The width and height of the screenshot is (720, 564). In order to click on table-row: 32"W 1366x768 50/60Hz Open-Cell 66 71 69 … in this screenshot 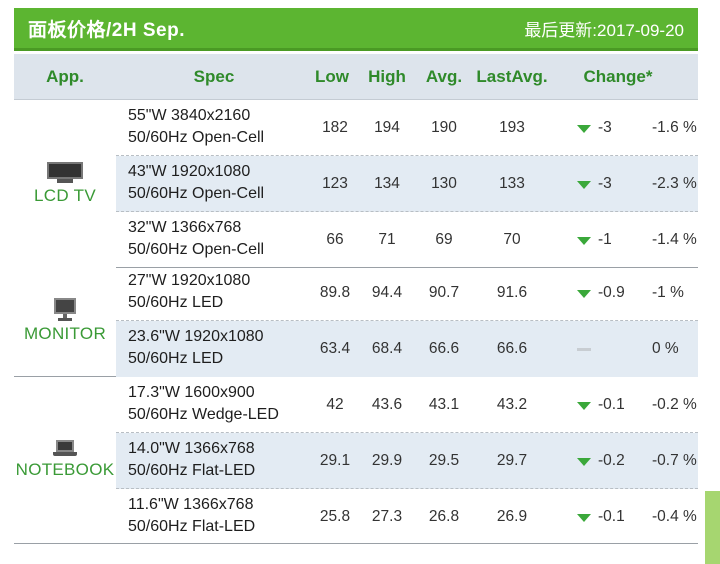, I will do `click(407, 240)`.